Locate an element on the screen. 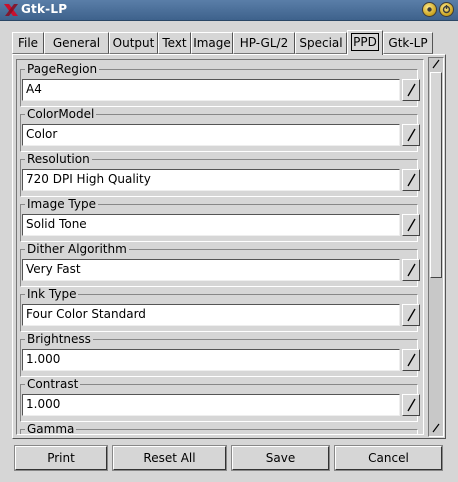 The width and height of the screenshot is (458, 482). option-label: ColorModel is located at coordinates (61, 114).